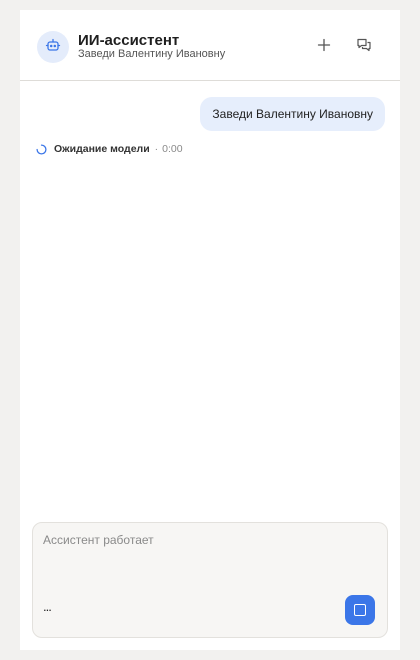  I want to click on conversation-subtitle: Заведи Валентину Ивановну, so click(152, 54).